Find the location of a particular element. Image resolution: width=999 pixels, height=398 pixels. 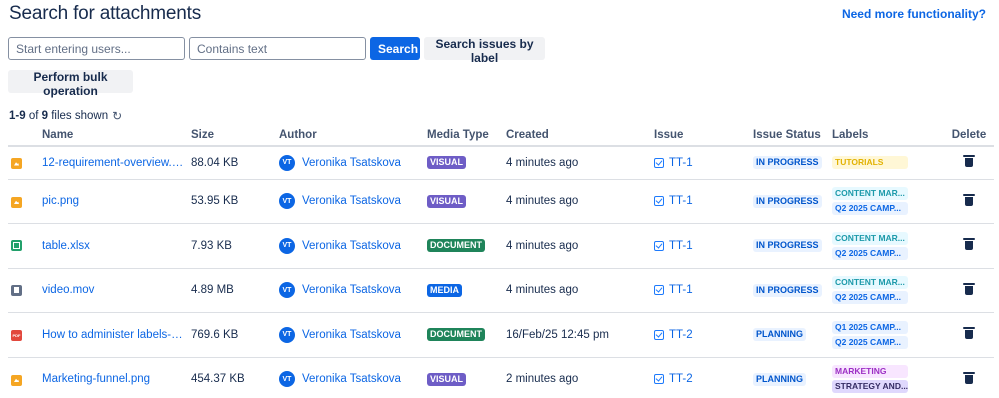

column-header-size: Size is located at coordinates (235, 135).